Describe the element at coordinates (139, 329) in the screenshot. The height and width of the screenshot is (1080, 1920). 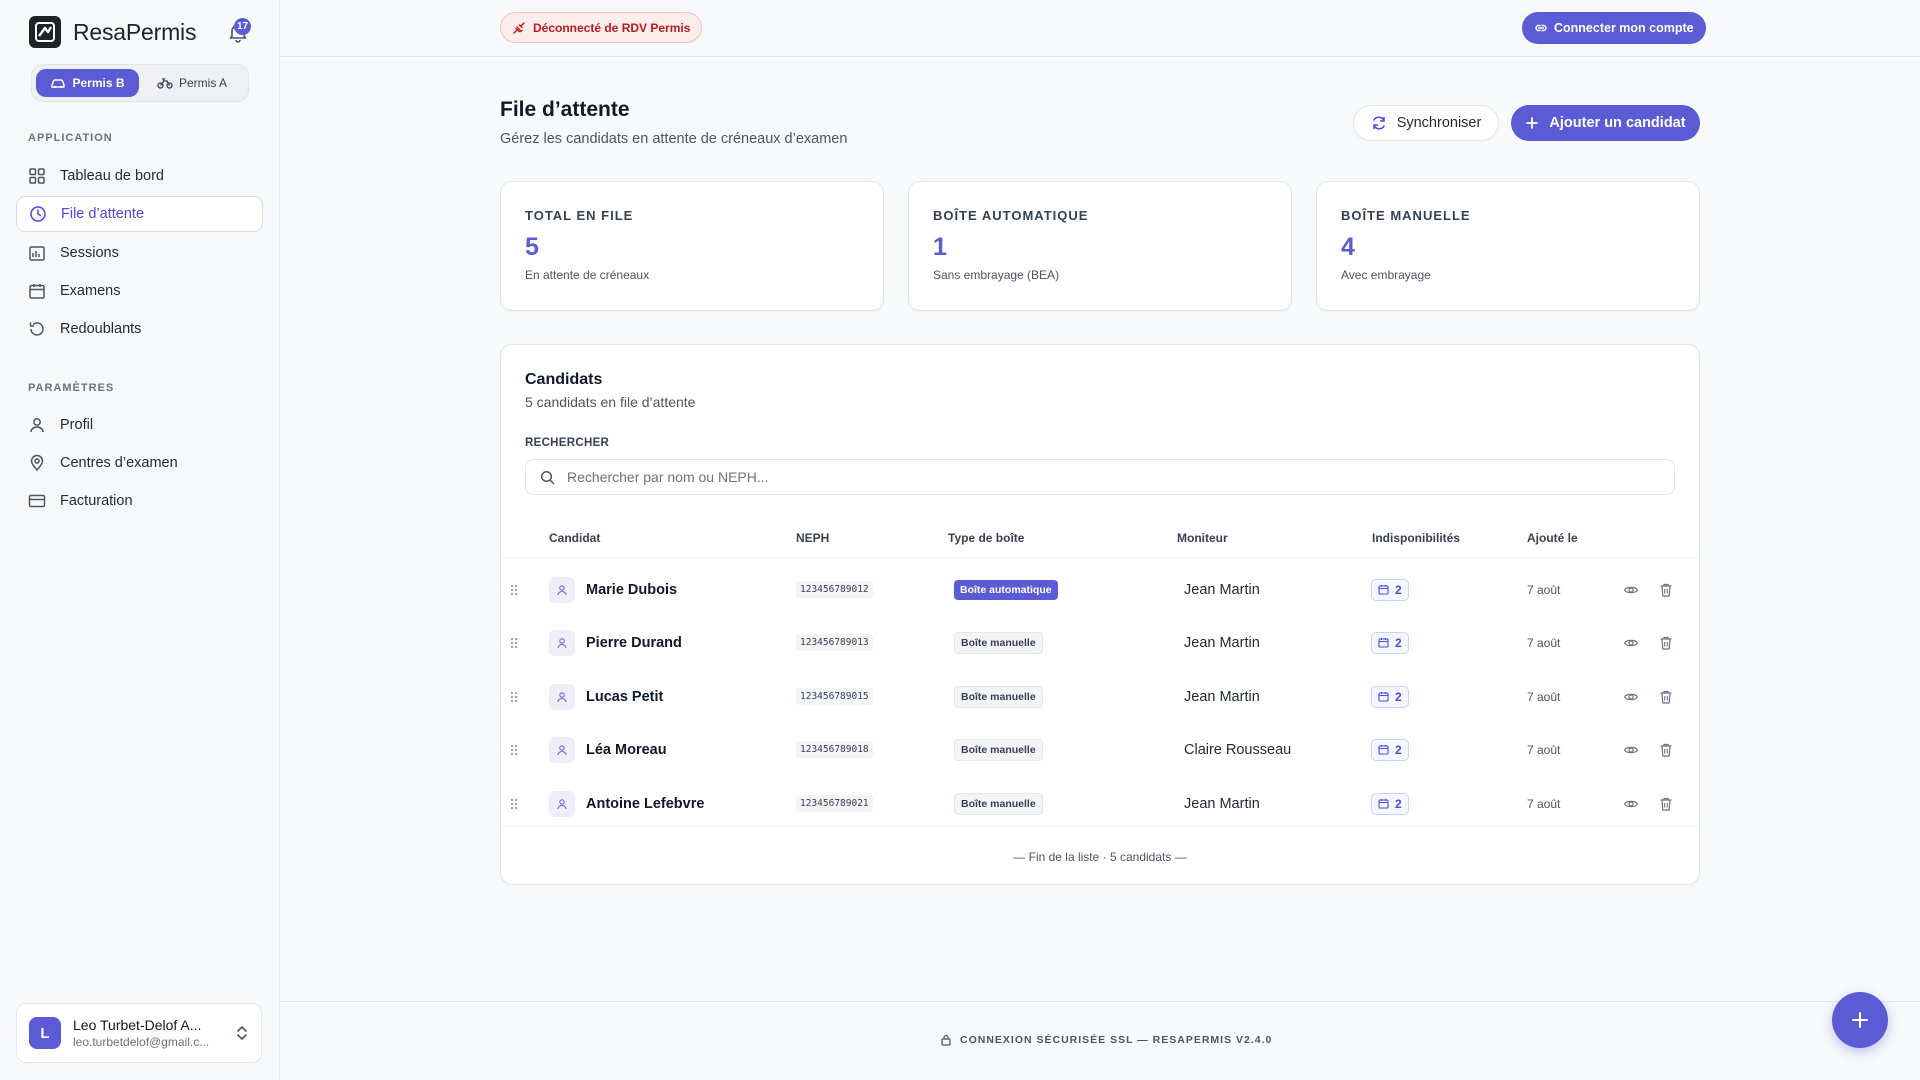
I see `sidebar-item-repeaters: Redoublants` at that location.